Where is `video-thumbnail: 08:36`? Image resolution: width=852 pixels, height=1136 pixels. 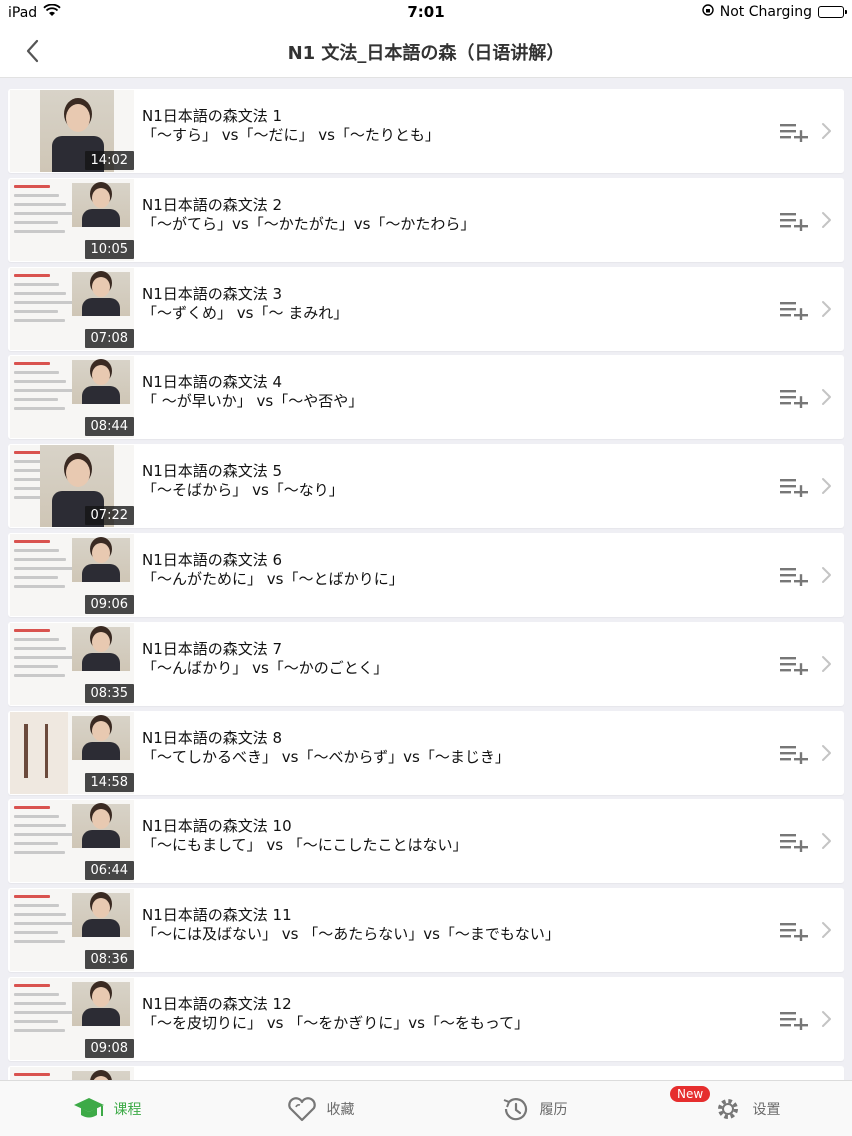 video-thumbnail: 08:36 is located at coordinates (72, 930).